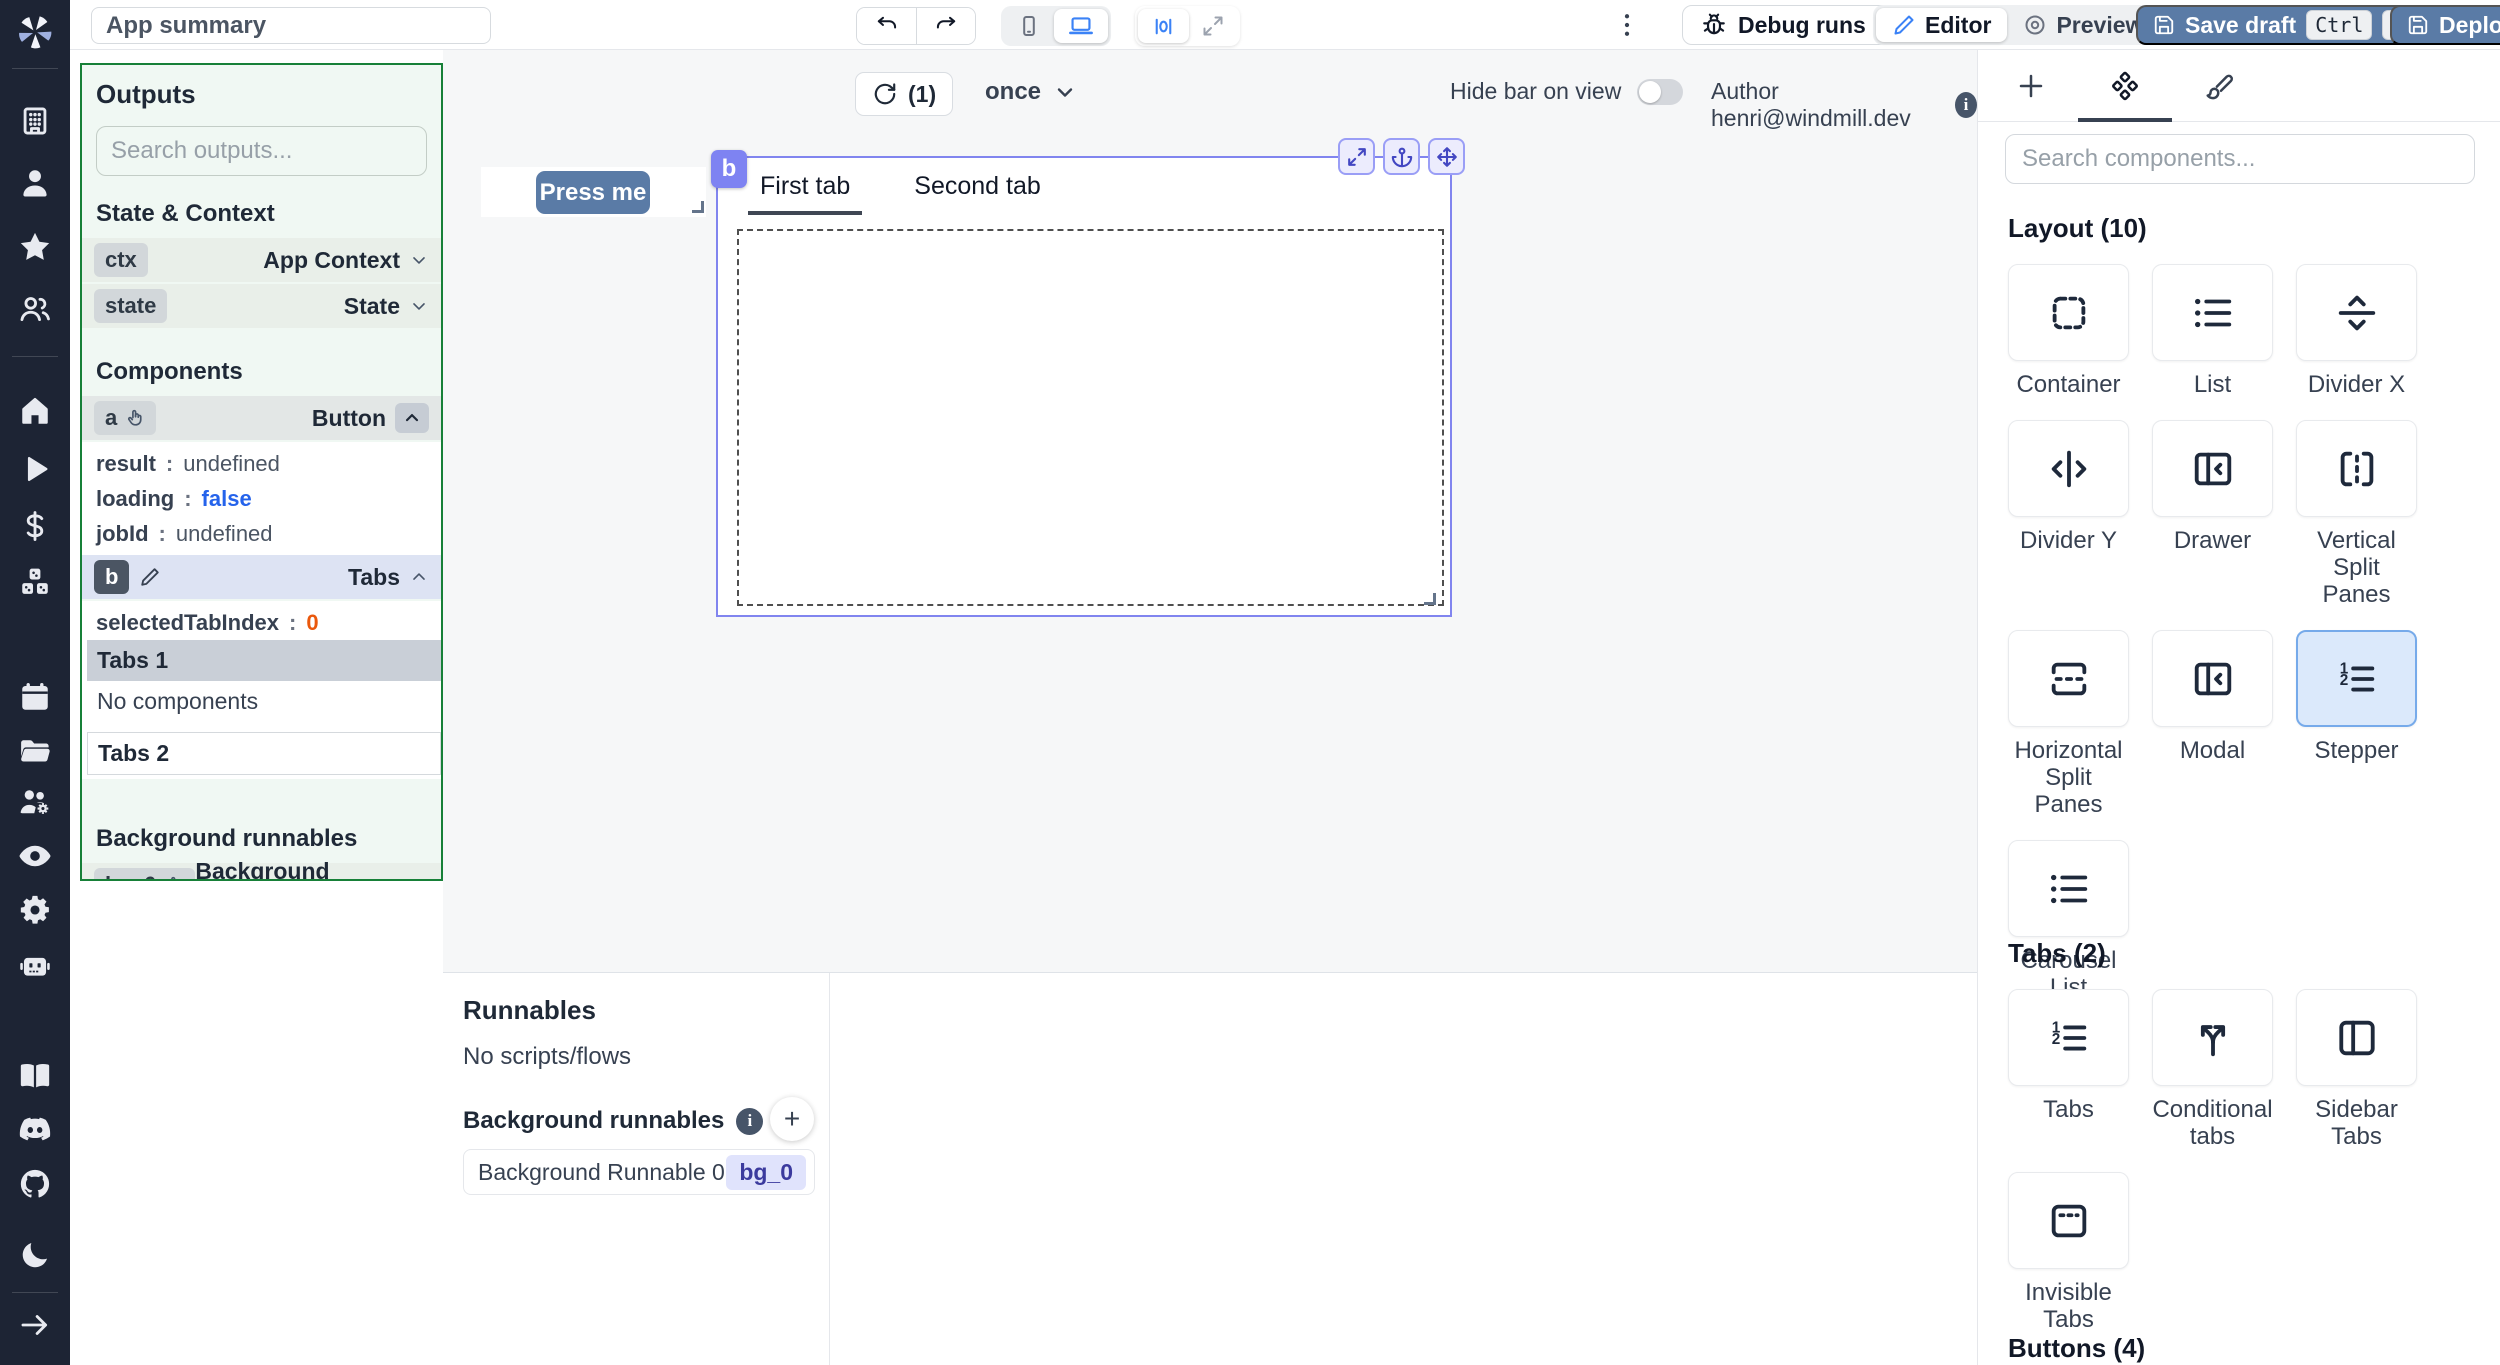 This screenshot has width=2500, height=1365. Describe the element at coordinates (2212, 1069) in the screenshot. I see `component-card-conditional-tabs: Conditional tabs` at that location.